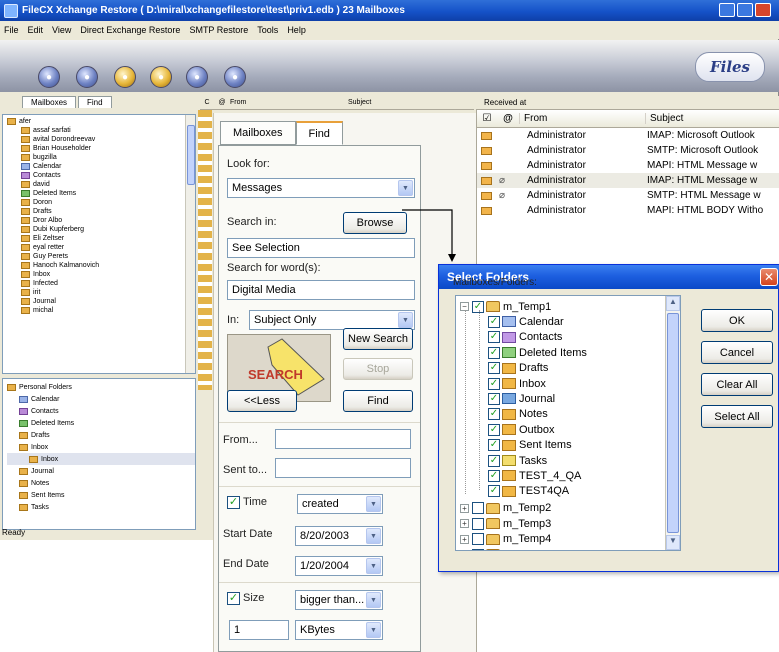 The height and width of the screenshot is (652, 779). What do you see at coordinates (259, 630) in the screenshot?
I see `size-value-input: 1` at bounding box center [259, 630].